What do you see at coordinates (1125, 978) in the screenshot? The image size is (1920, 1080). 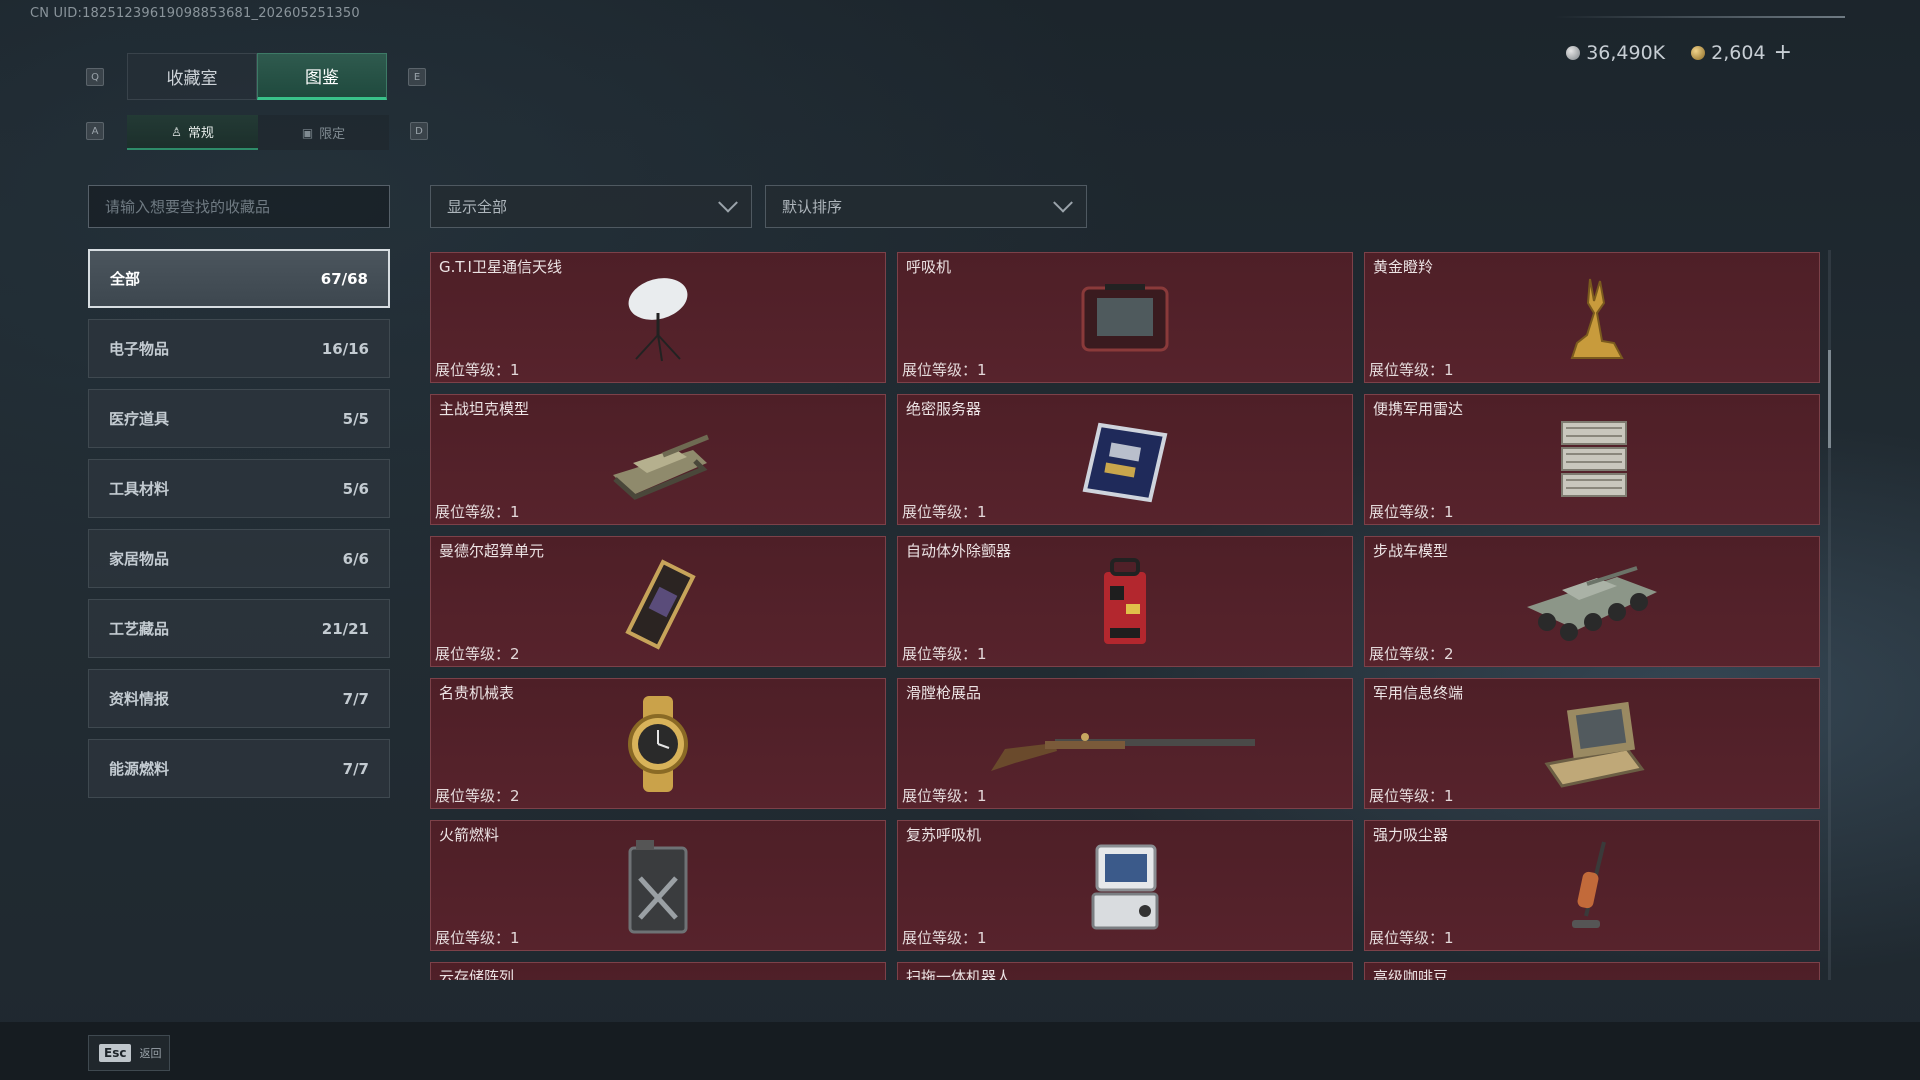 I see `robot-vacuum-icon` at bounding box center [1125, 978].